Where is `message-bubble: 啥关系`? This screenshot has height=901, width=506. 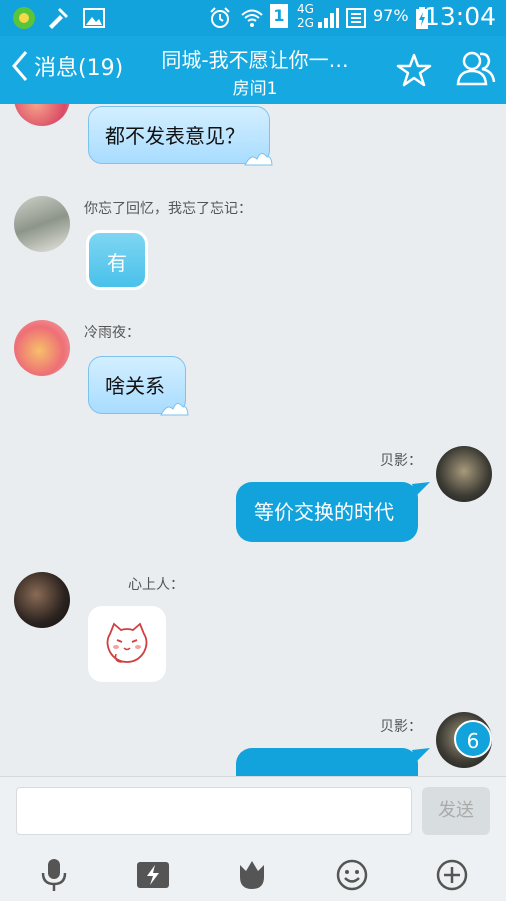 message-bubble: 啥关系 is located at coordinates (138, 386).